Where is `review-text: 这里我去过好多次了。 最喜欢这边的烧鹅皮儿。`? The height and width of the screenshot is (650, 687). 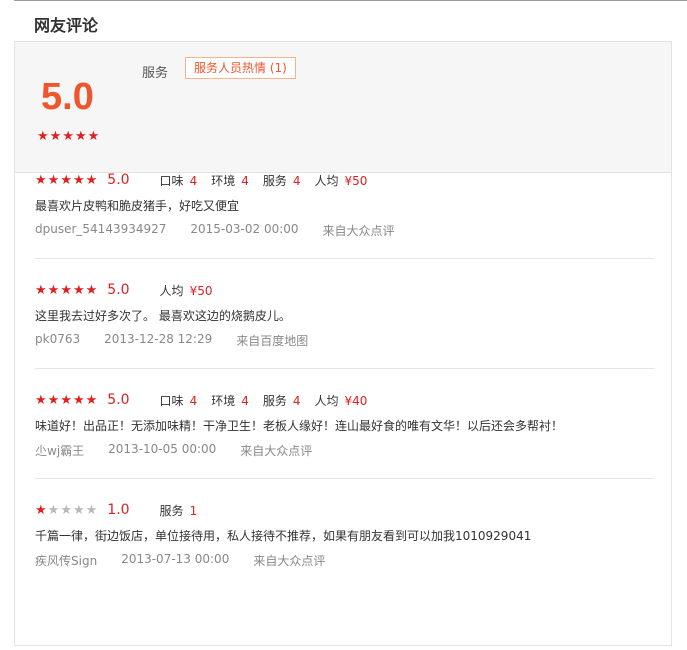 review-text: 这里我去过好多次了。 最喜欢这边的烧鹅皮儿。 is located at coordinates (163, 316).